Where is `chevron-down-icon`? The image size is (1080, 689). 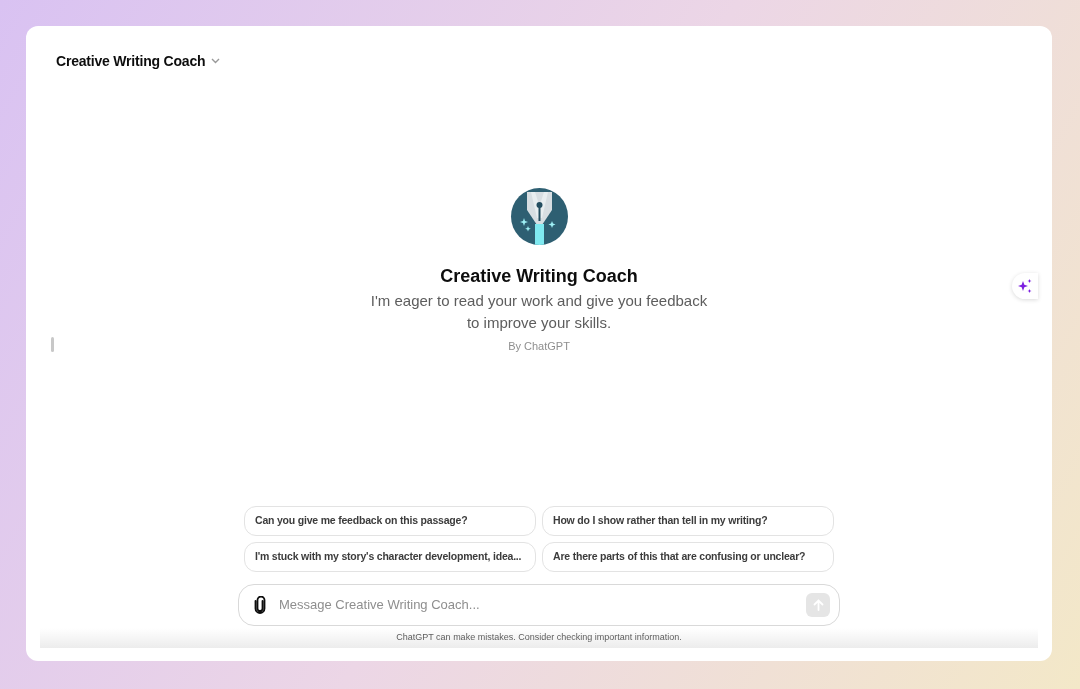
chevron-down-icon is located at coordinates (216, 61).